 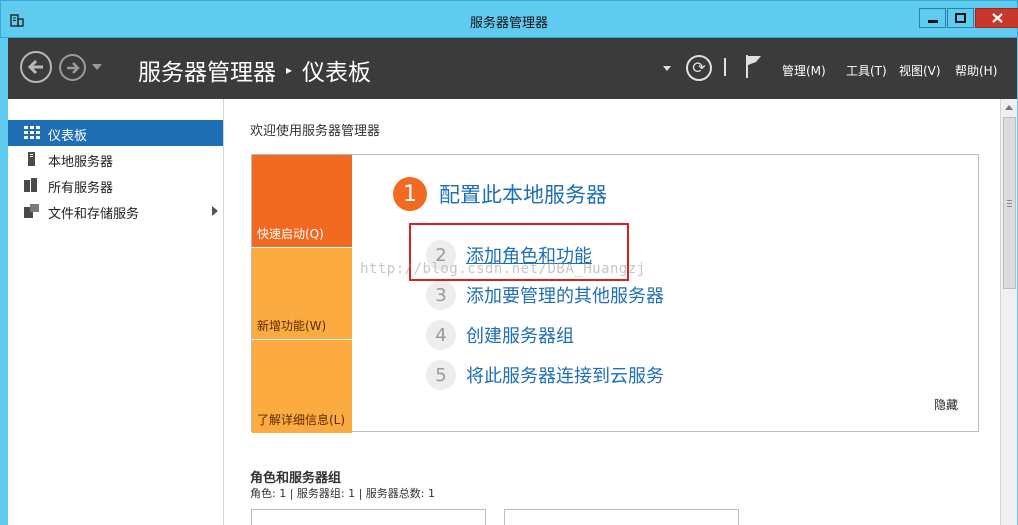 What do you see at coordinates (866, 70) in the screenshot?
I see `menu-tools: 工具(T)` at bounding box center [866, 70].